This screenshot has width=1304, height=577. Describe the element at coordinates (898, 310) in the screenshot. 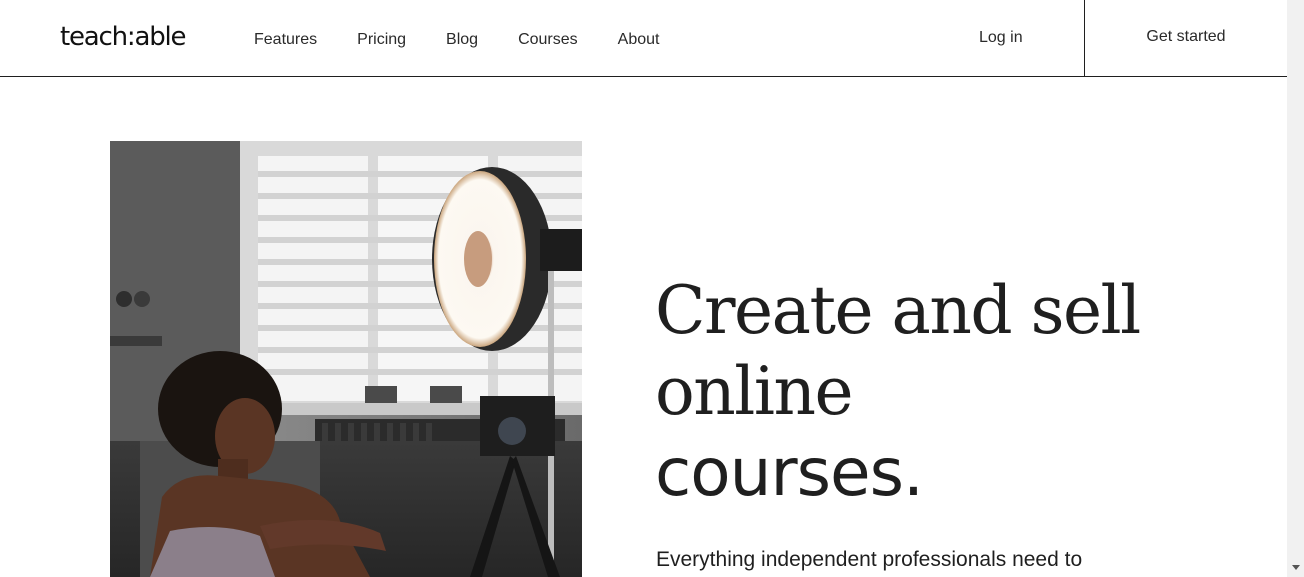

I see `headline-line-1: Create and sell` at that location.